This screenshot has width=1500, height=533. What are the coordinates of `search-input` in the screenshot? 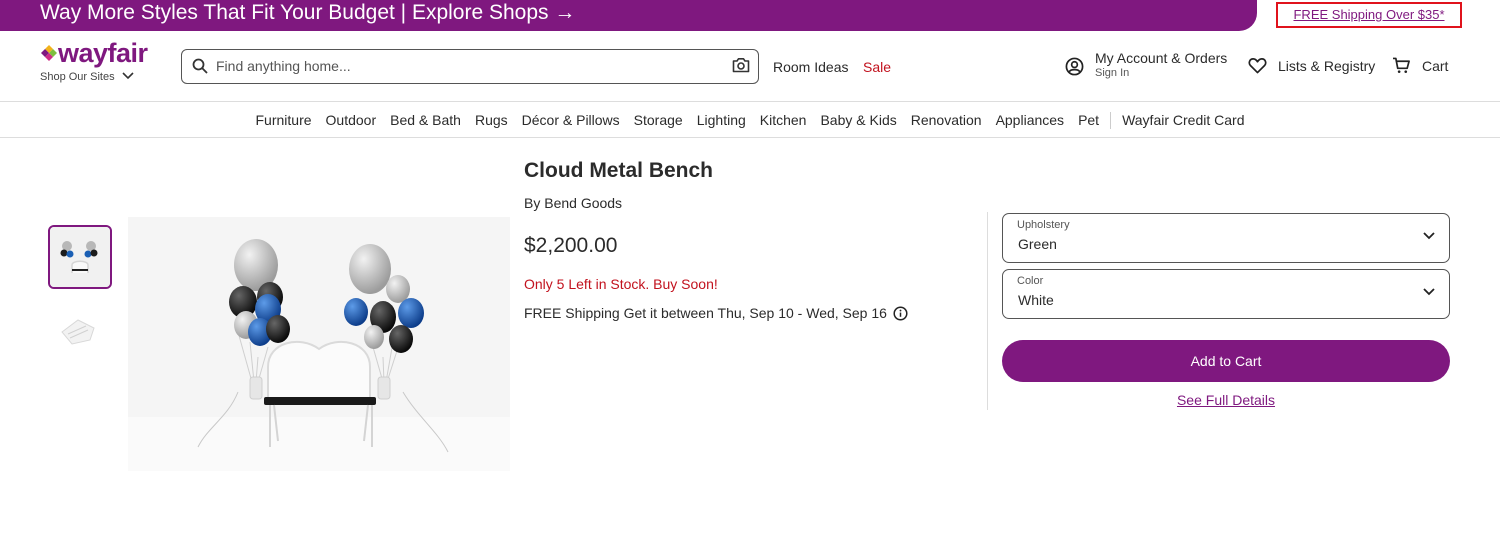 It's located at (466, 66).